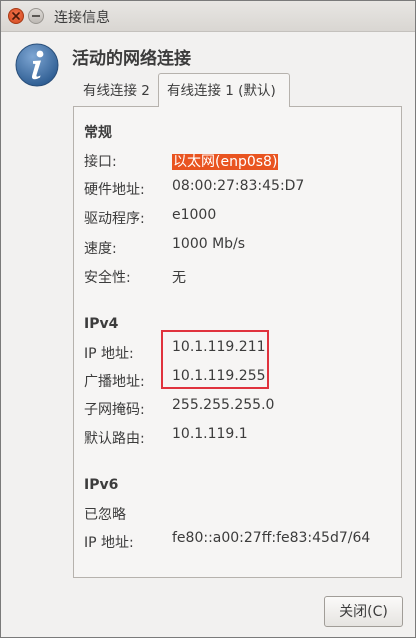 This screenshot has height=638, width=416. What do you see at coordinates (109, 354) in the screenshot?
I see `ipv4-address-label: IP 地址:` at bounding box center [109, 354].